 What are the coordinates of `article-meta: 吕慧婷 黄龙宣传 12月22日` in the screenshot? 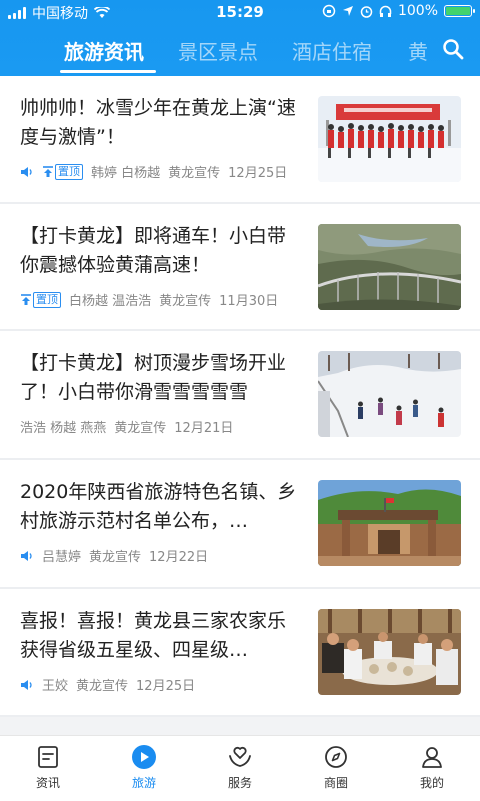 It's located at (114, 555).